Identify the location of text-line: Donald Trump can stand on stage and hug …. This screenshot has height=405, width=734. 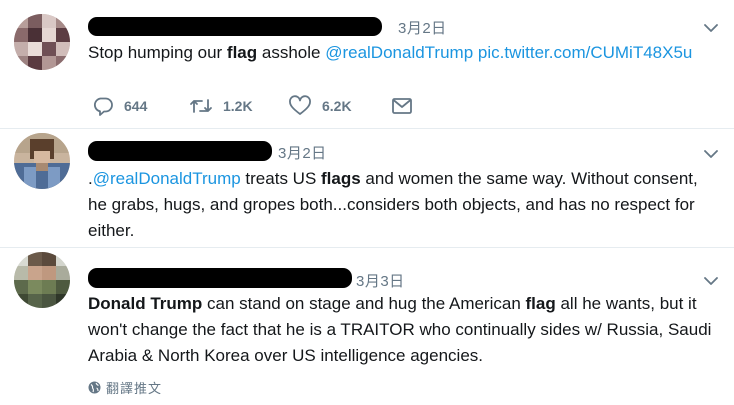
(406, 304).